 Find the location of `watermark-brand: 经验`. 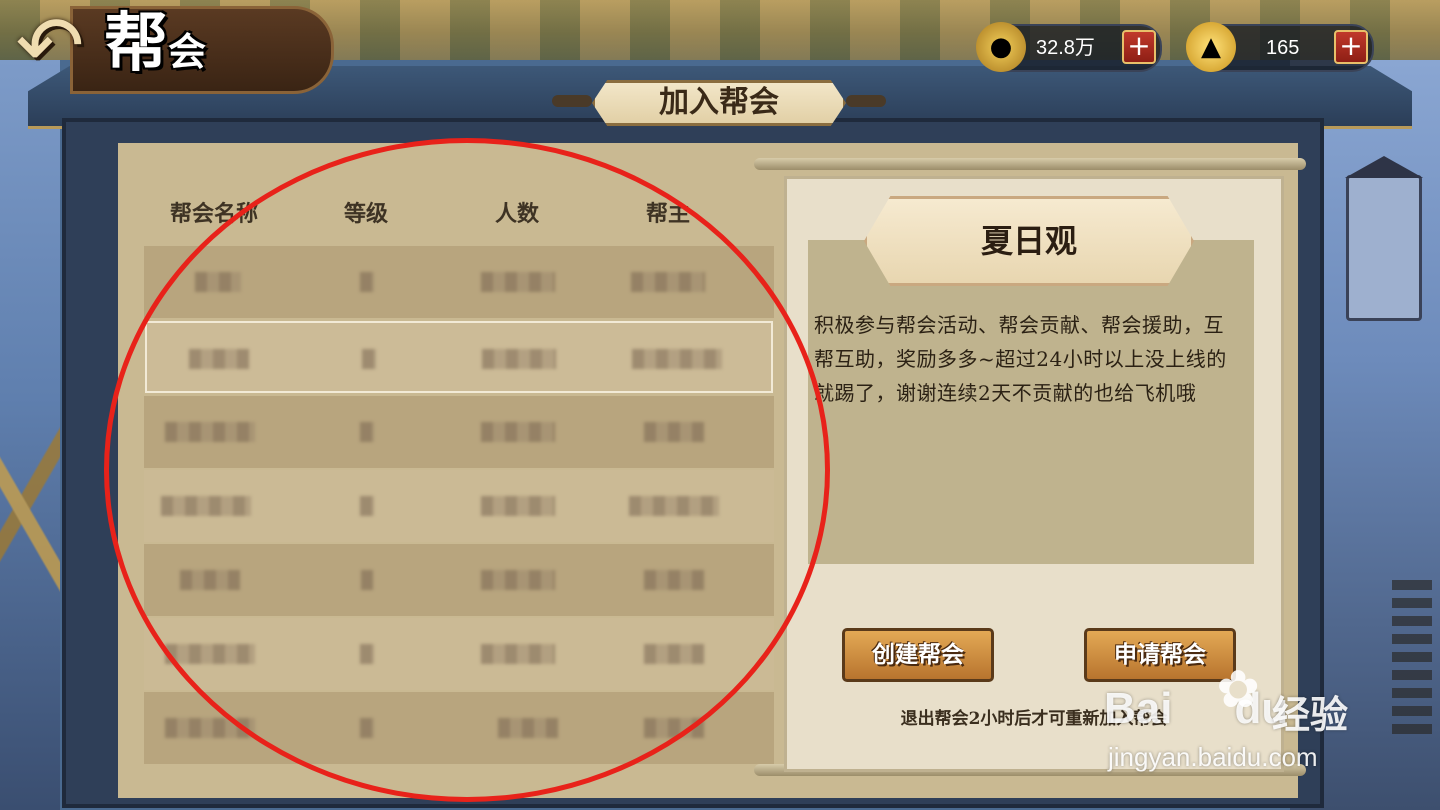

watermark-brand: 经验 is located at coordinates (1310, 714).